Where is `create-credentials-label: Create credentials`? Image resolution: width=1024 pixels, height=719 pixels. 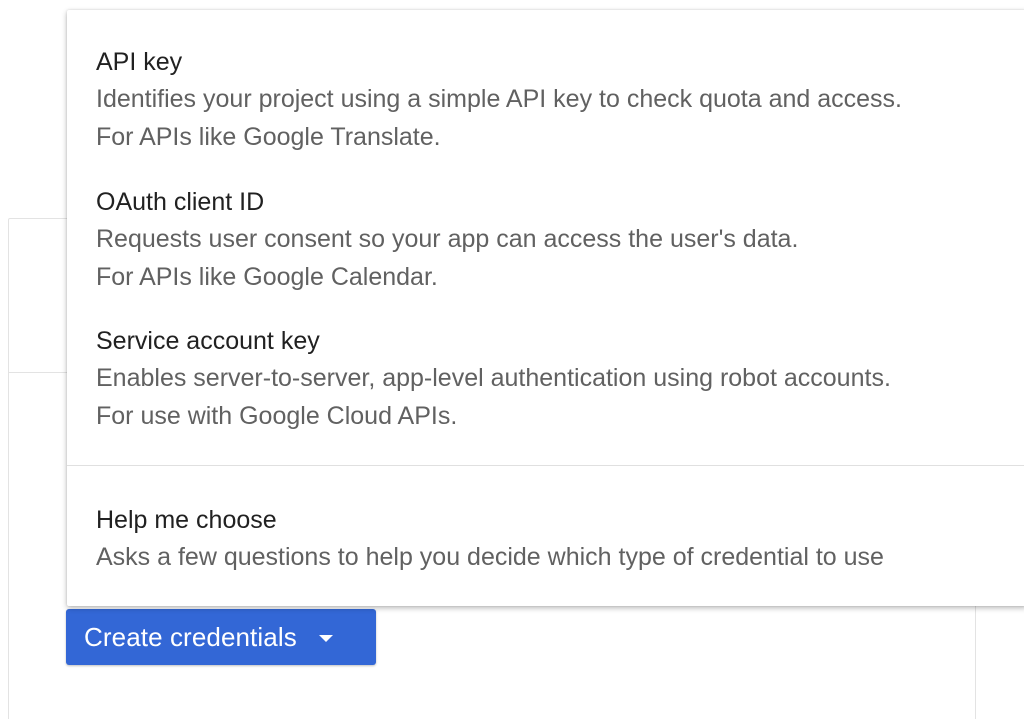 create-credentials-label: Create credentials is located at coordinates (190, 636).